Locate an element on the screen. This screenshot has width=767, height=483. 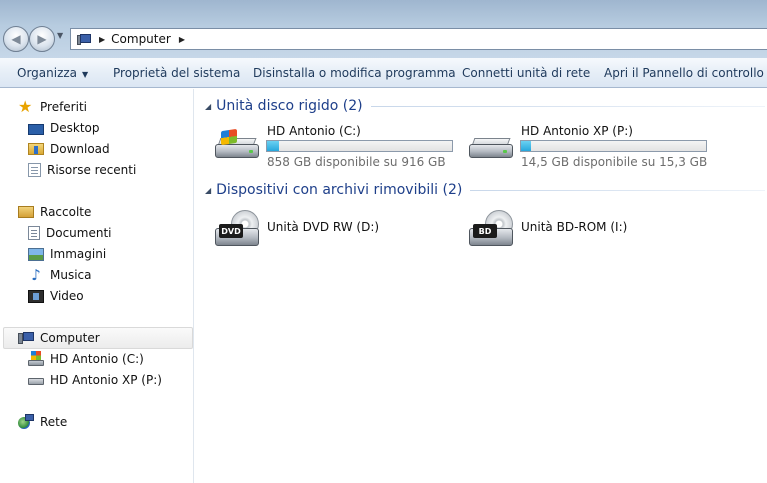
dvd-drive-icon: DVD is located at coordinates (237, 230).